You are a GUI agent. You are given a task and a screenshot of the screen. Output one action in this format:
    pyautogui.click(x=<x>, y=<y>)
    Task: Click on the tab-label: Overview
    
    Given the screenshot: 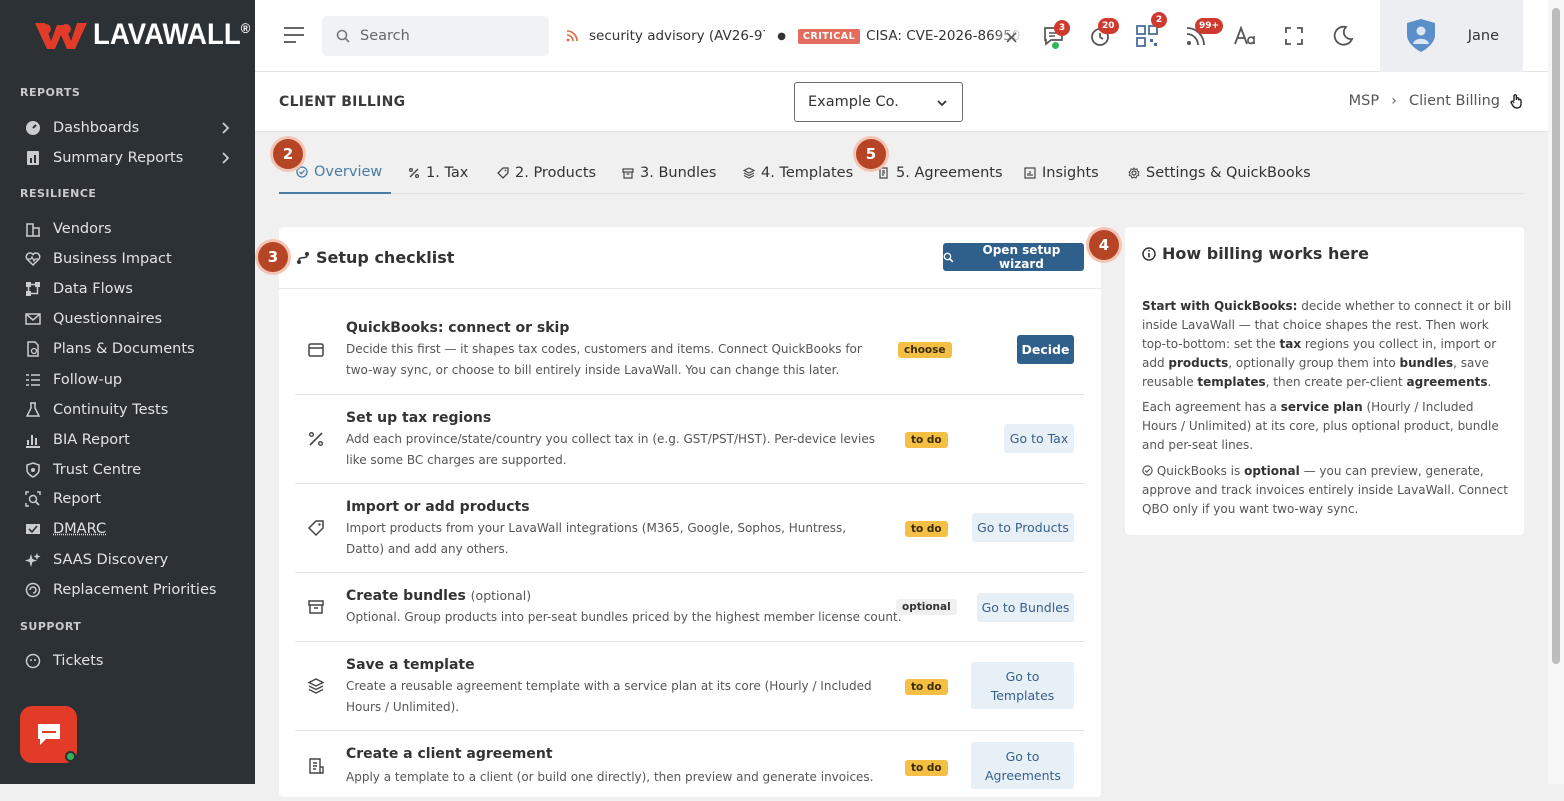 What is the action you would take?
    pyautogui.click(x=348, y=172)
    